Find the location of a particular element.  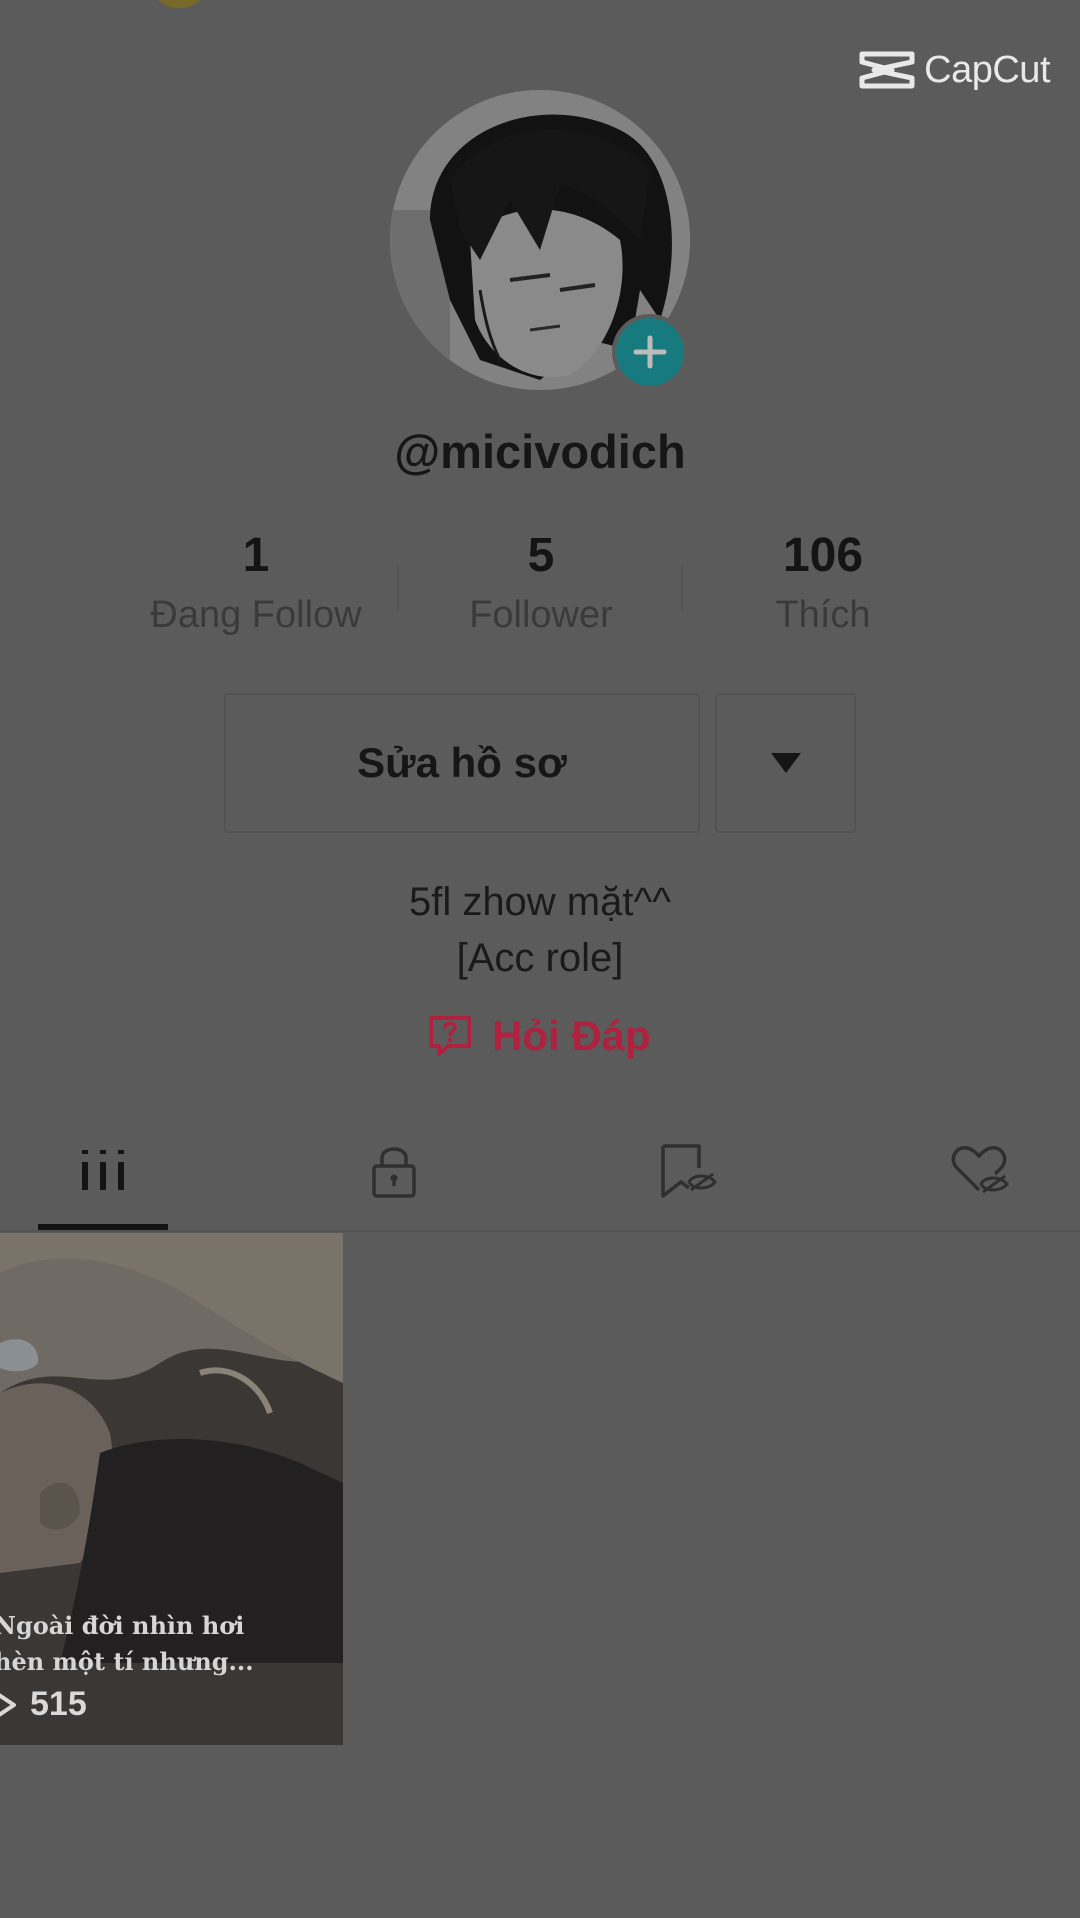

stat-followers: 5 Follower is located at coordinates (541, 582).